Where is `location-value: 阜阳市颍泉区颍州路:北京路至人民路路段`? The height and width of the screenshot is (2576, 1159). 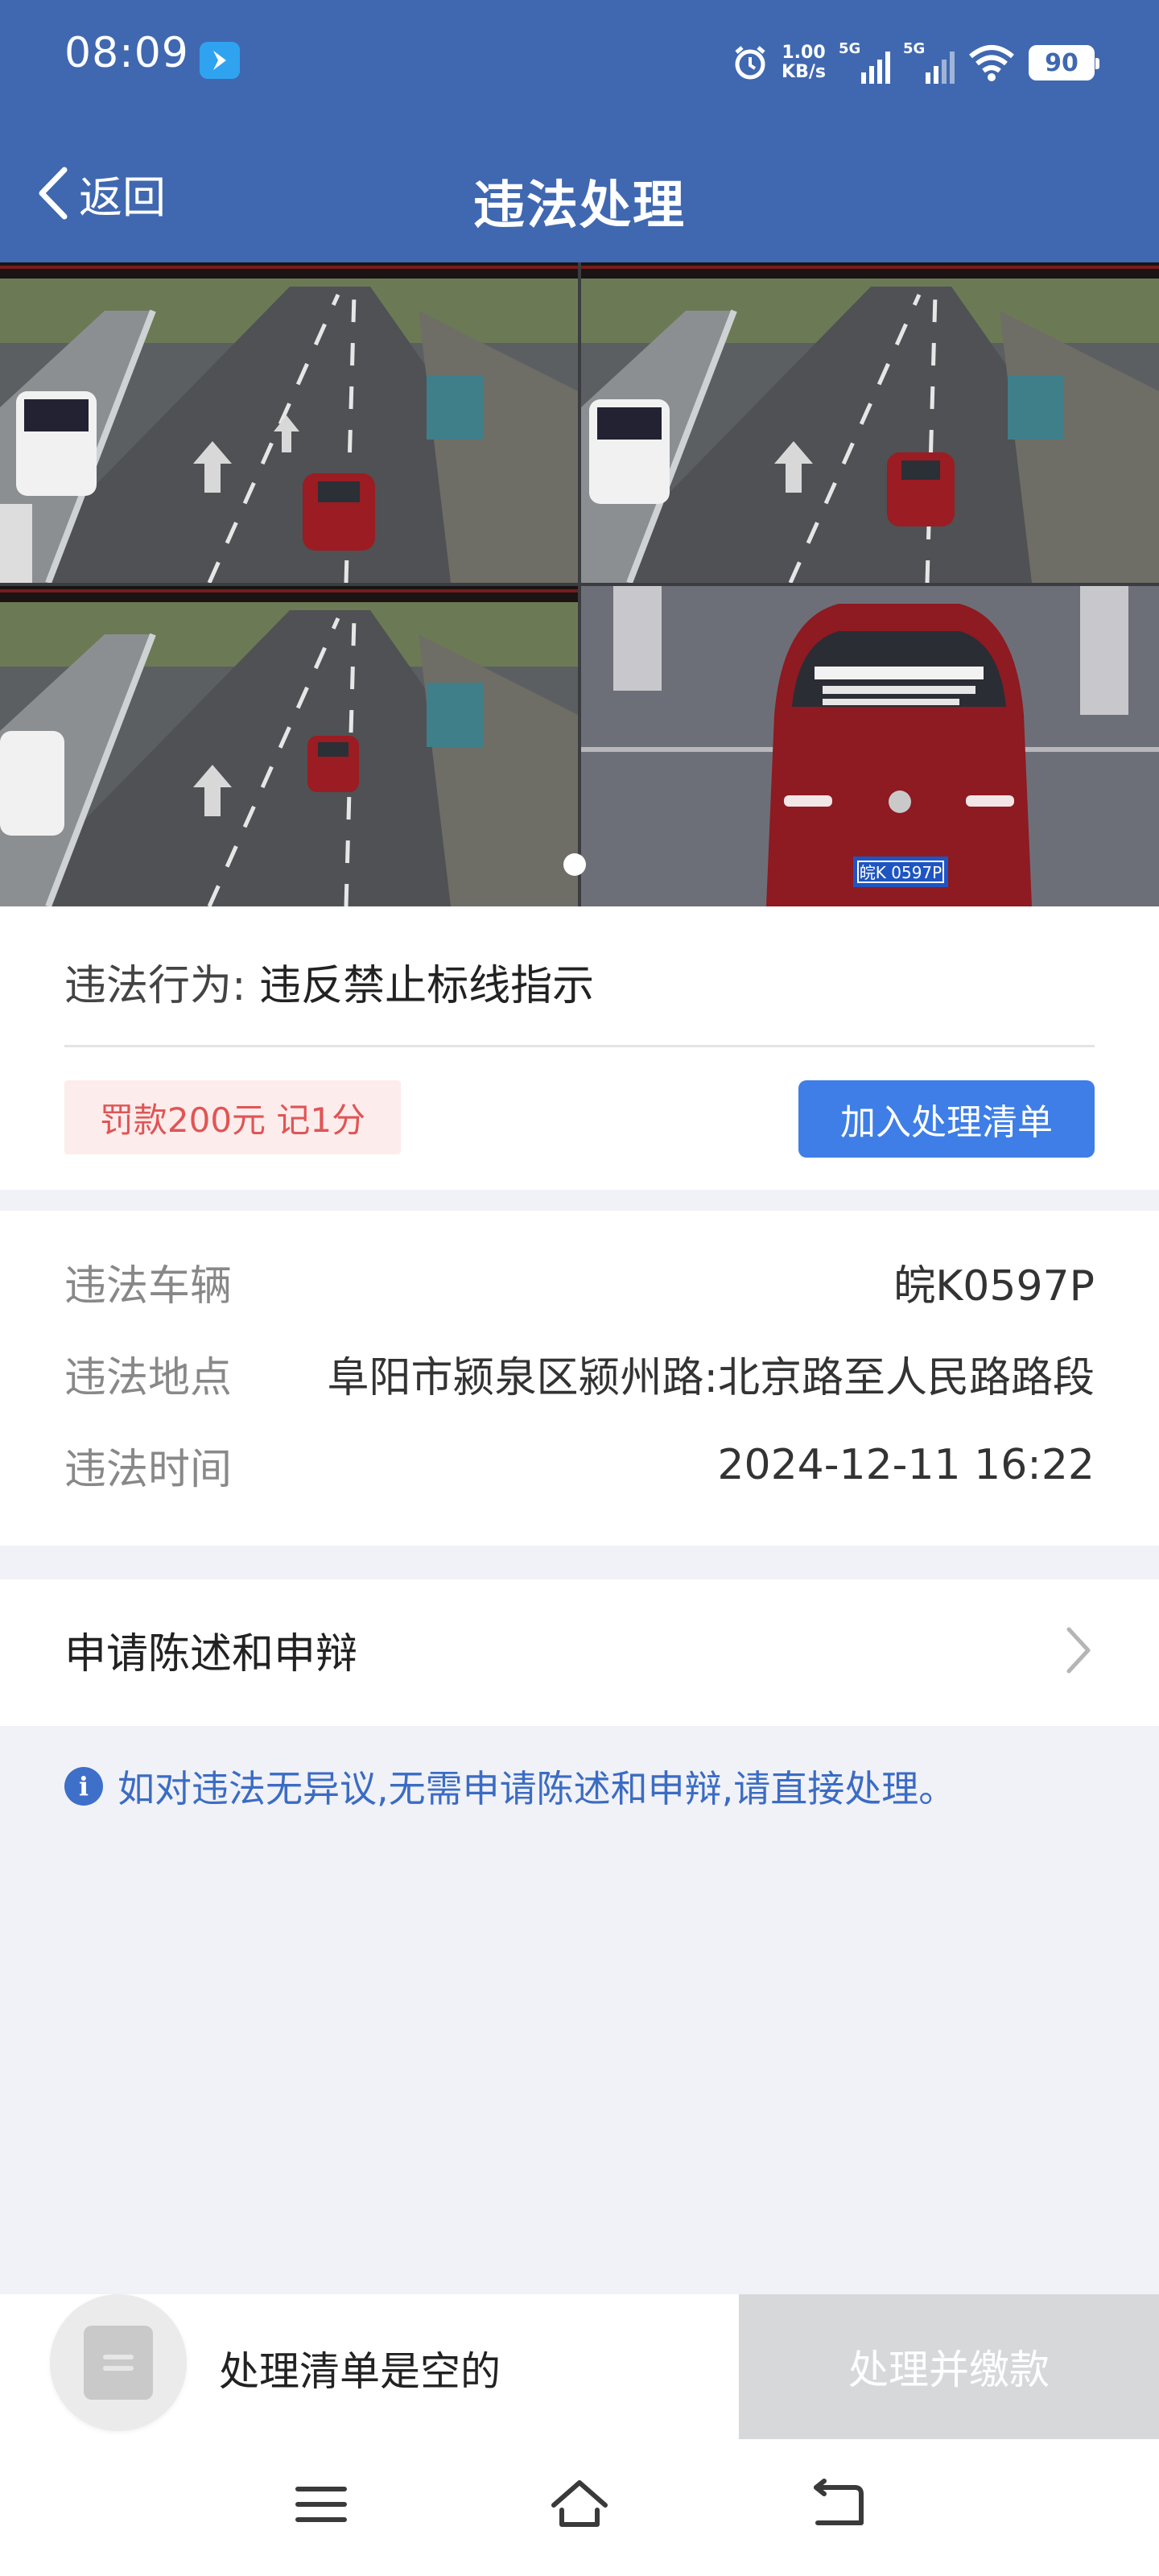 location-value: 阜阳市颍泉区颍州路:北京路至人民路路段 is located at coordinates (711, 1377).